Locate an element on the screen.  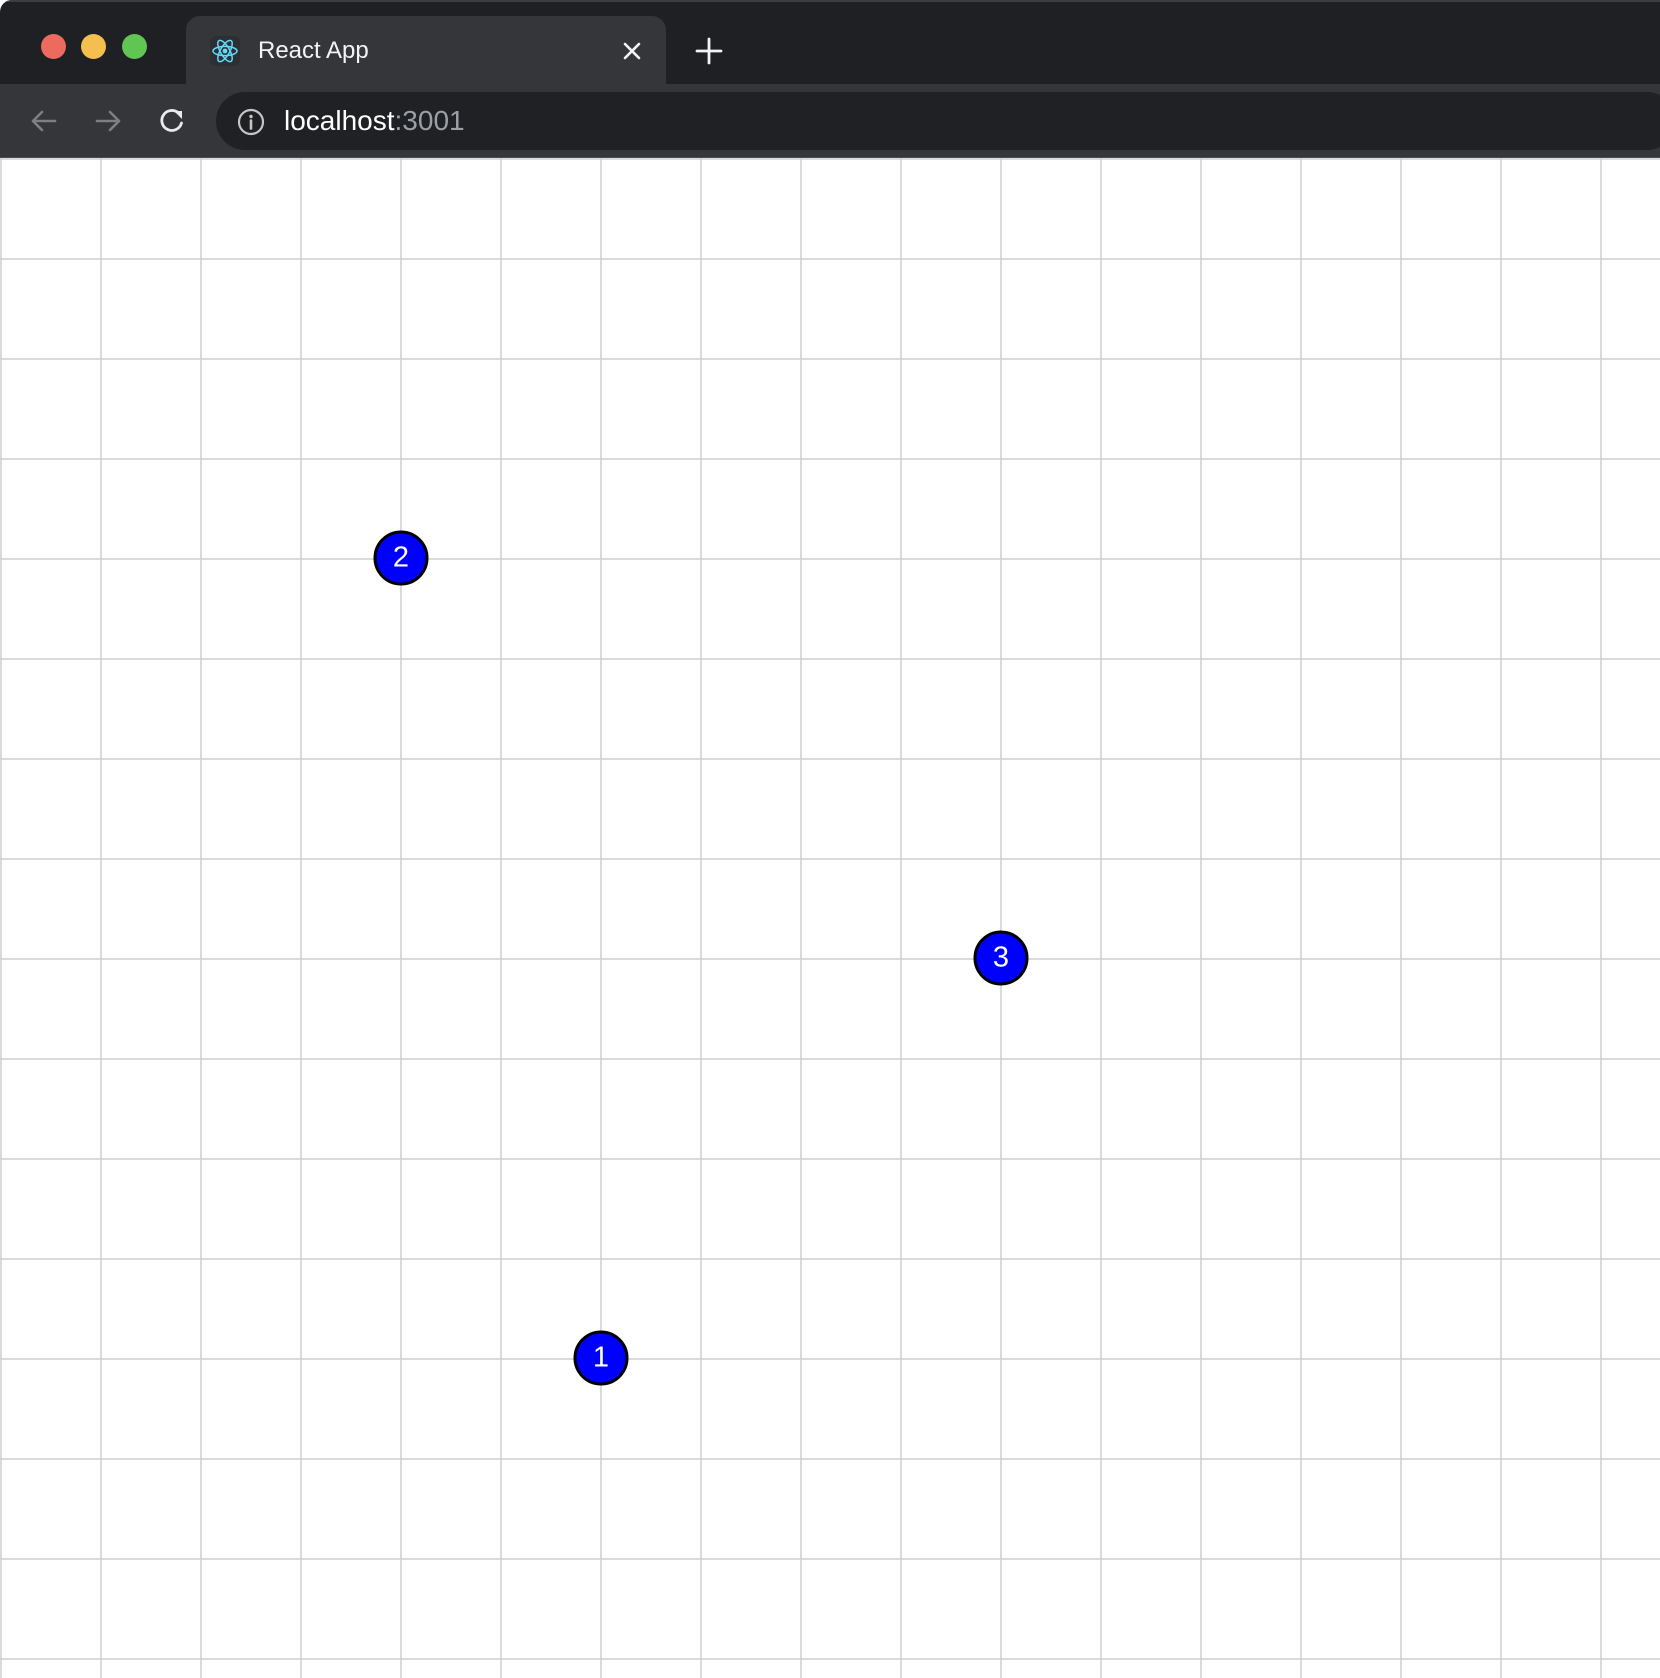
close-window-button is located at coordinates (53, 46).